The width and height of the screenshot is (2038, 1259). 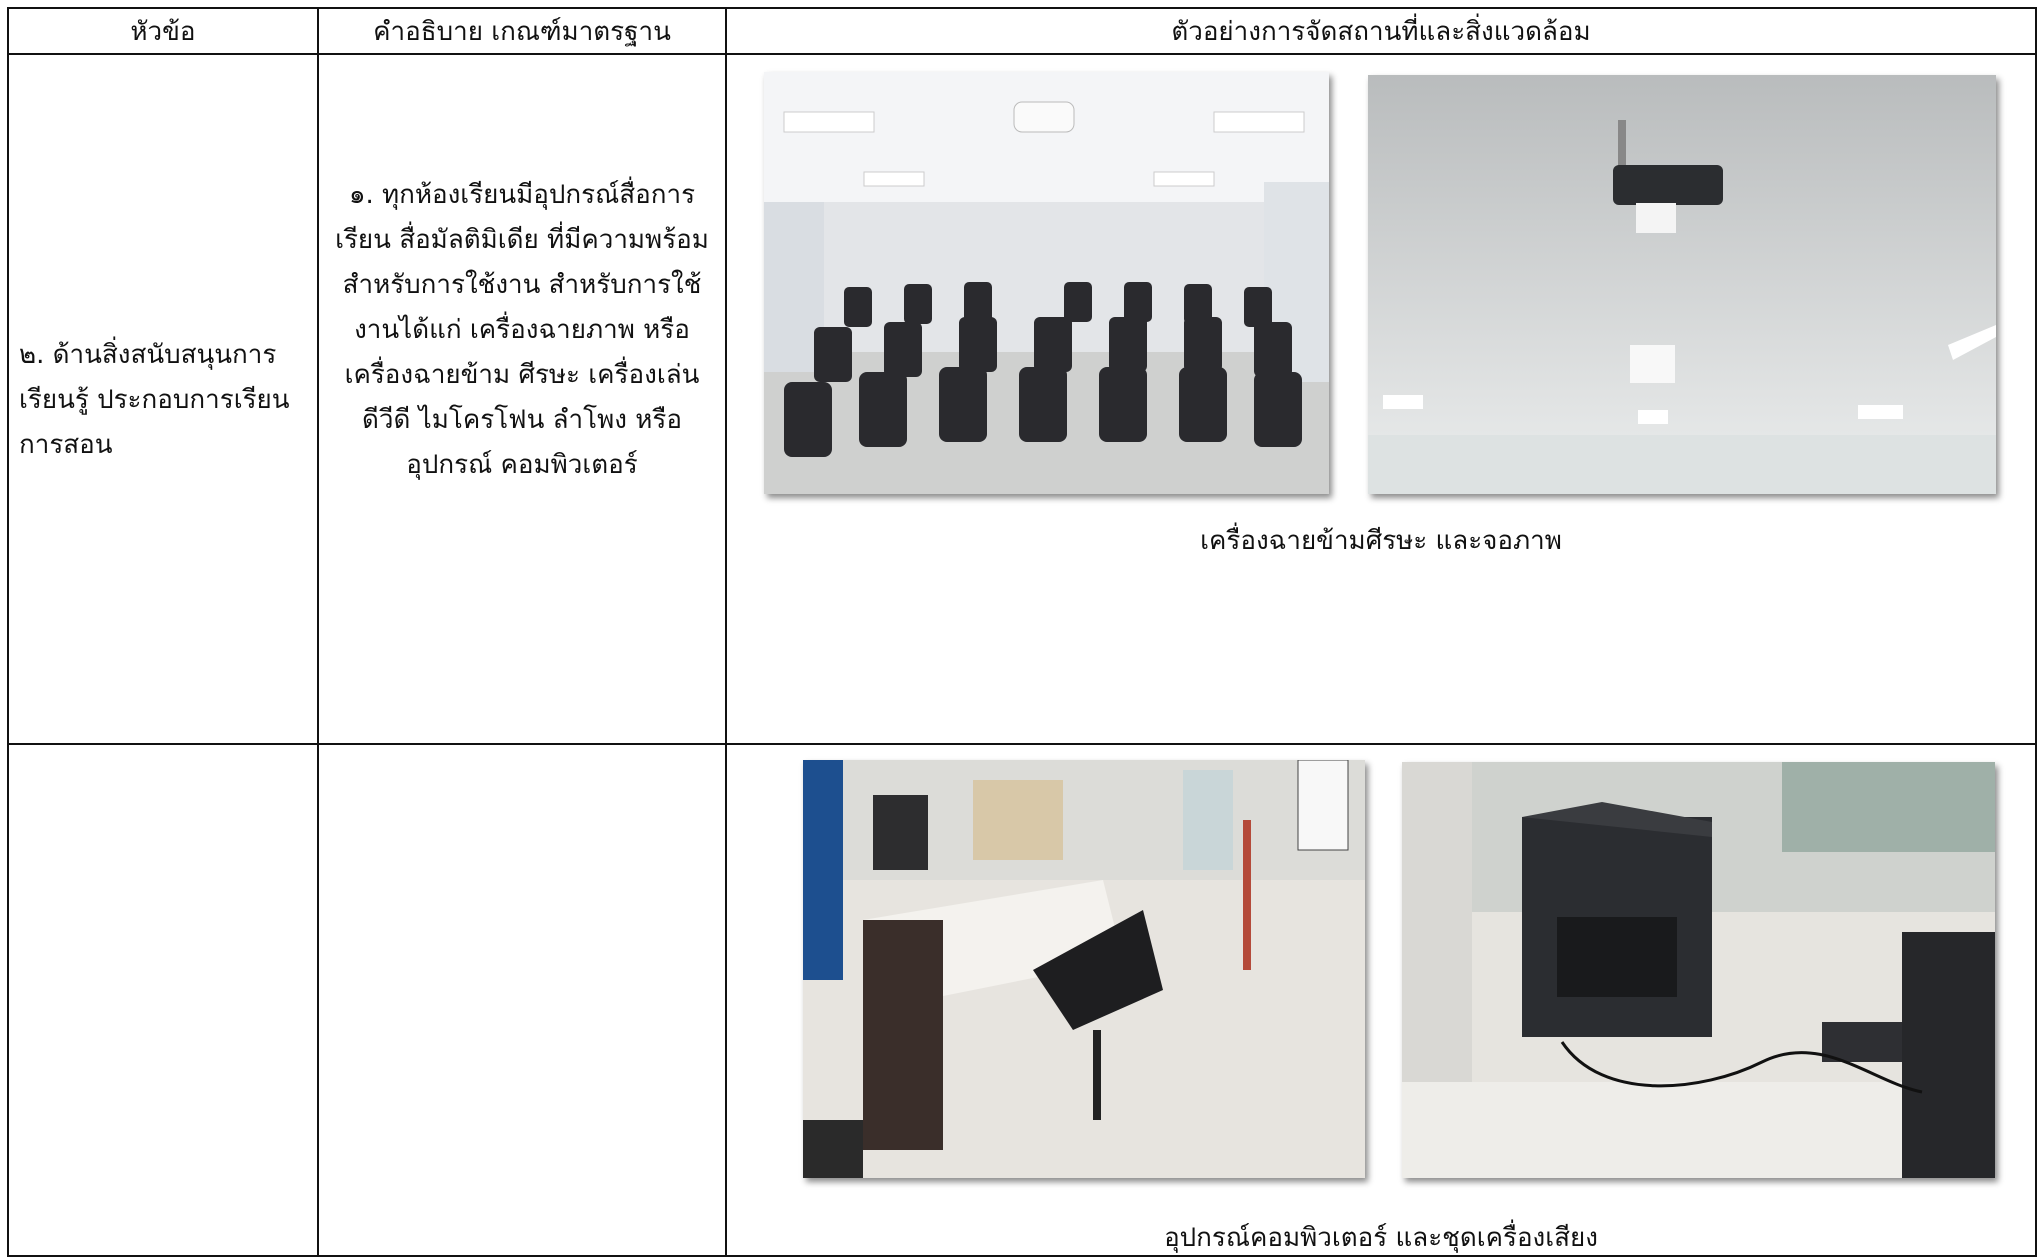 What do you see at coordinates (1046, 283) in the screenshot?
I see `classroom-photo` at bounding box center [1046, 283].